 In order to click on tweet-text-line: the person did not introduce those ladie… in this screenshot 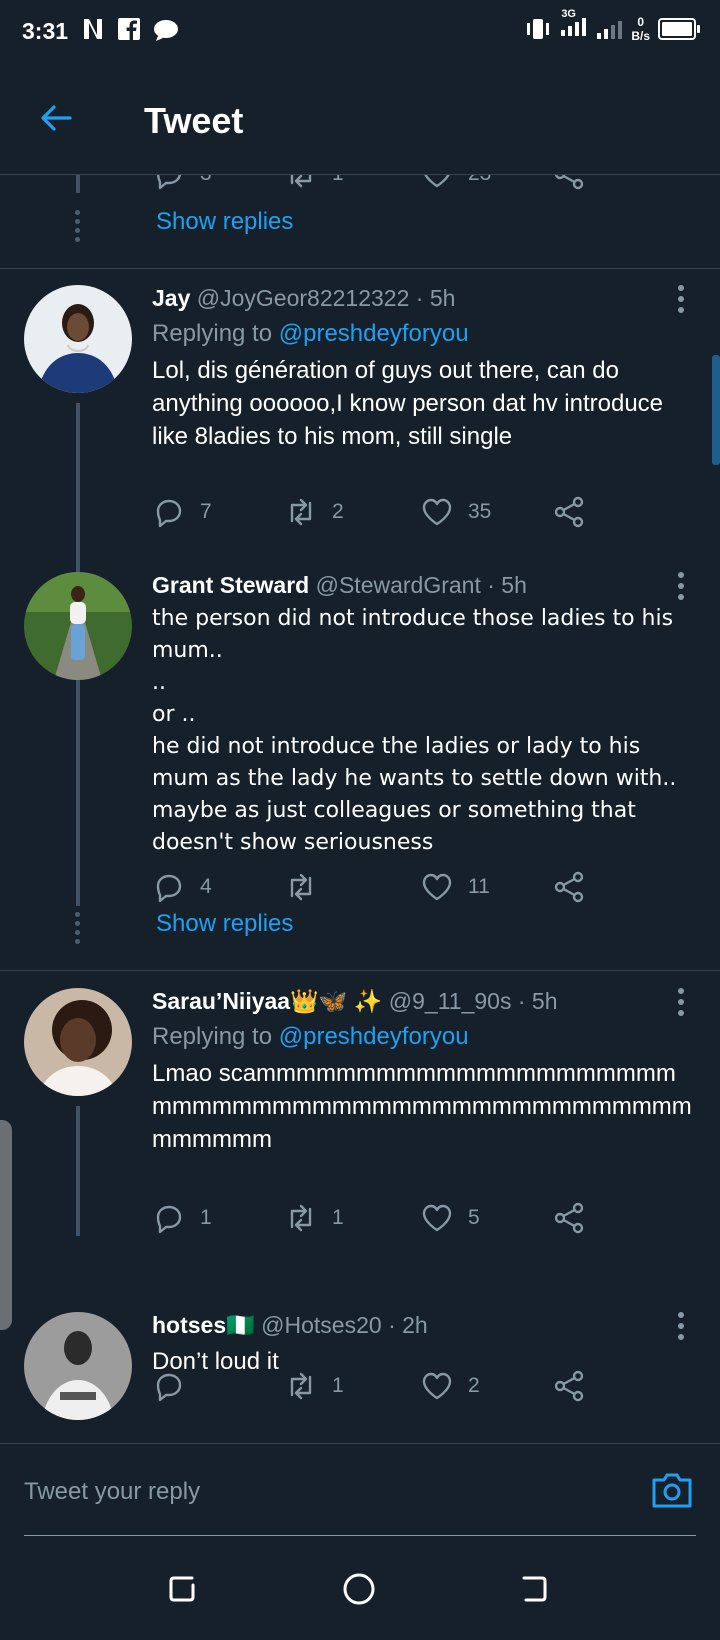, I will do `click(413, 634)`.